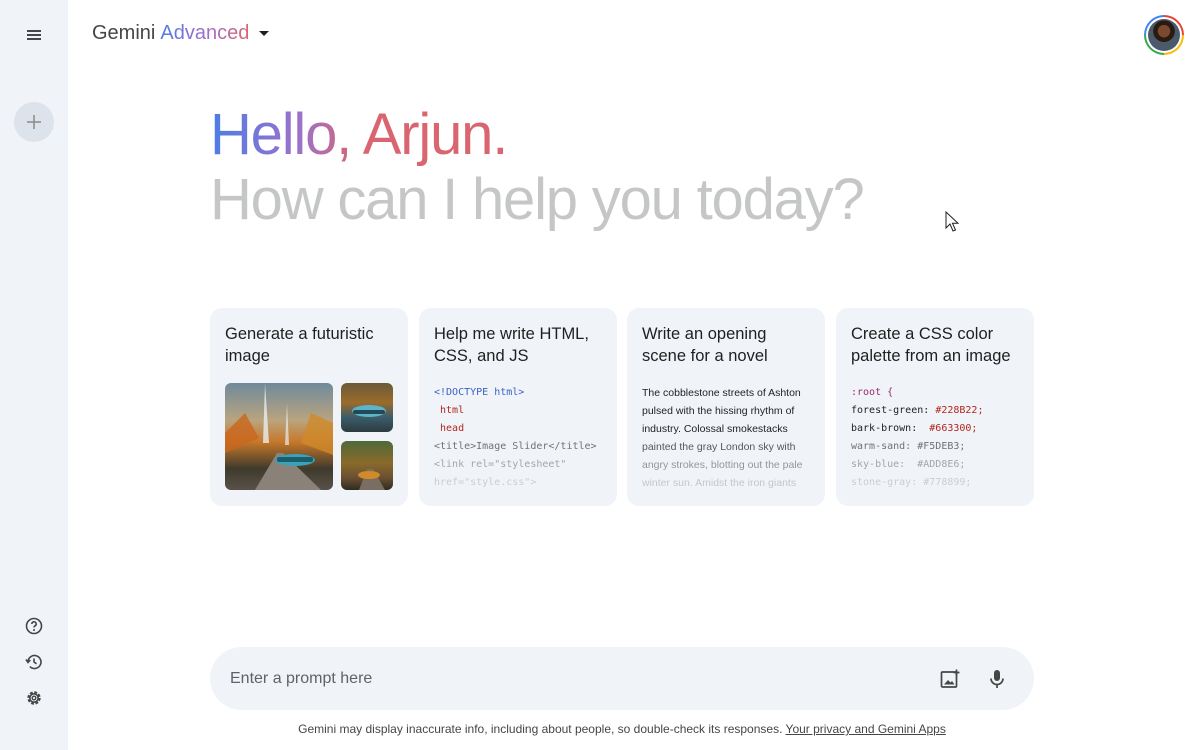 The image size is (1200, 750). Describe the element at coordinates (264, 33) in the screenshot. I see `caret-down-icon` at that location.